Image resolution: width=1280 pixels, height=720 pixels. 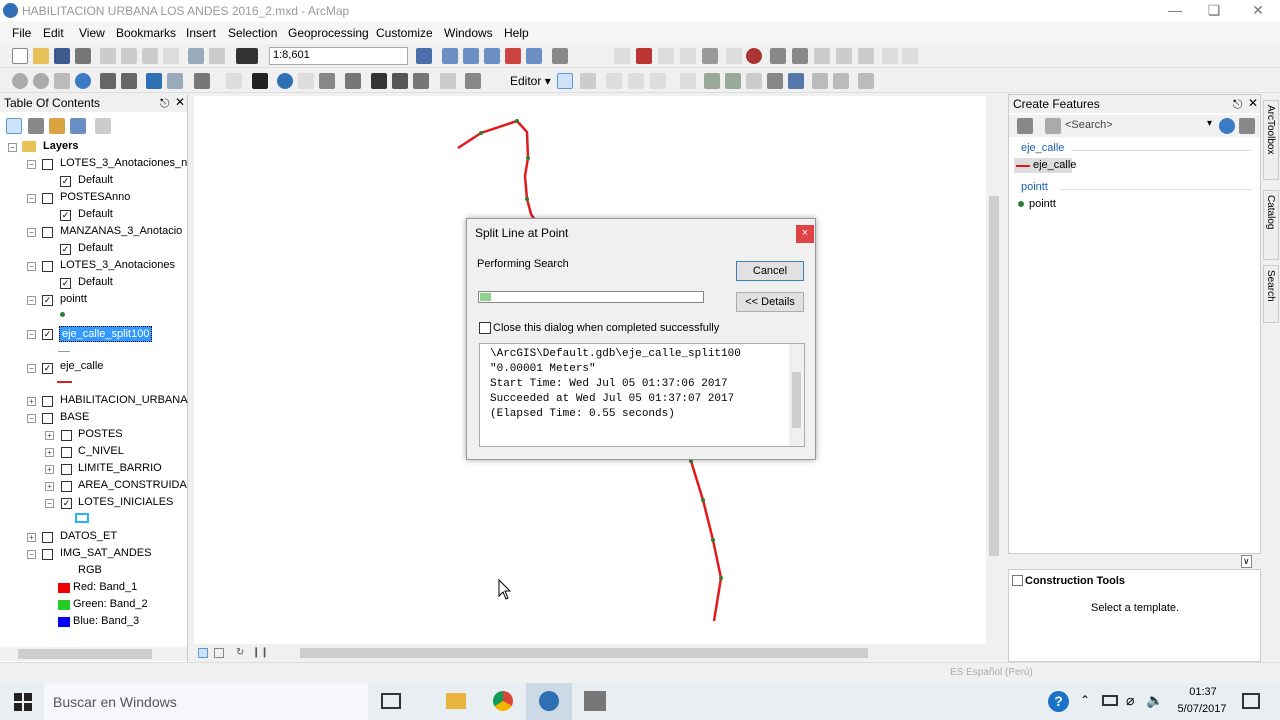 I want to click on split-tool-icon, so click(x=775, y=81).